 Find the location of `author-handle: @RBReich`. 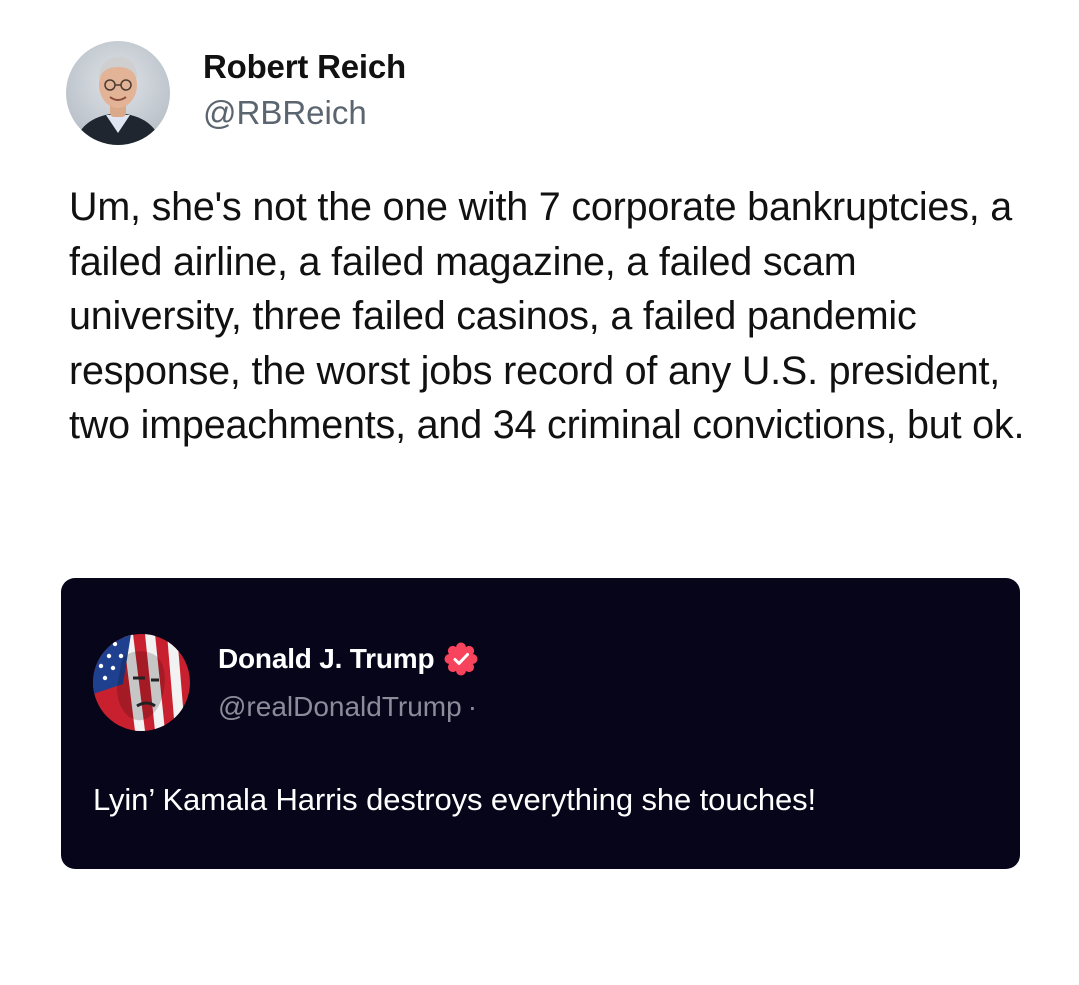

author-handle: @RBReich is located at coordinates (304, 113).